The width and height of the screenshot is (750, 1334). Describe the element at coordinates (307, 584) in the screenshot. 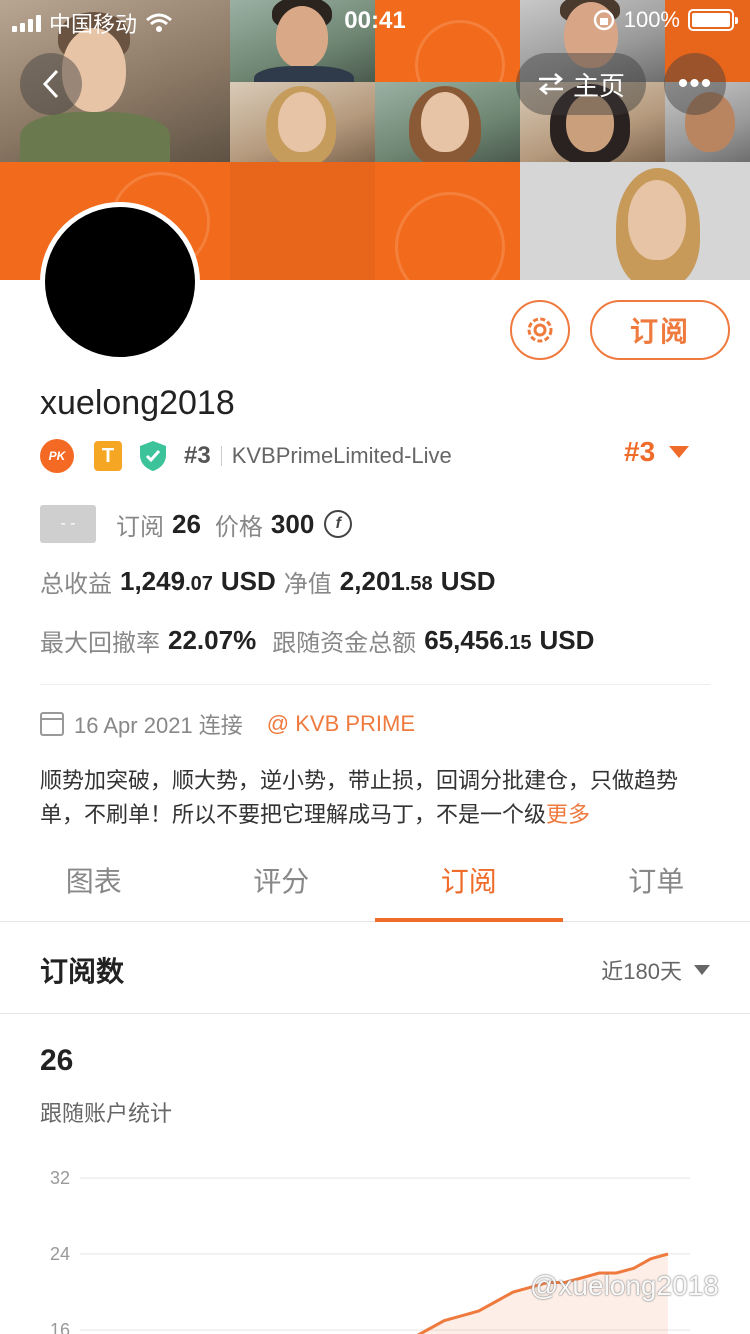

I see `net-label: 净值` at that location.